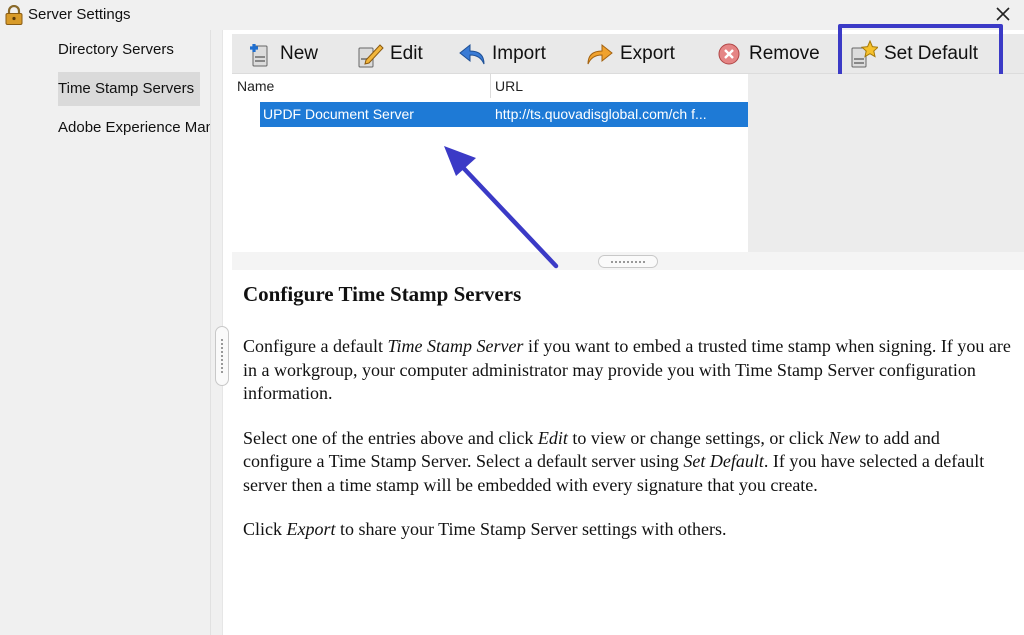 The width and height of the screenshot is (1024, 635). Describe the element at coordinates (79, 14) in the screenshot. I see `window-title: Server Settings` at that location.